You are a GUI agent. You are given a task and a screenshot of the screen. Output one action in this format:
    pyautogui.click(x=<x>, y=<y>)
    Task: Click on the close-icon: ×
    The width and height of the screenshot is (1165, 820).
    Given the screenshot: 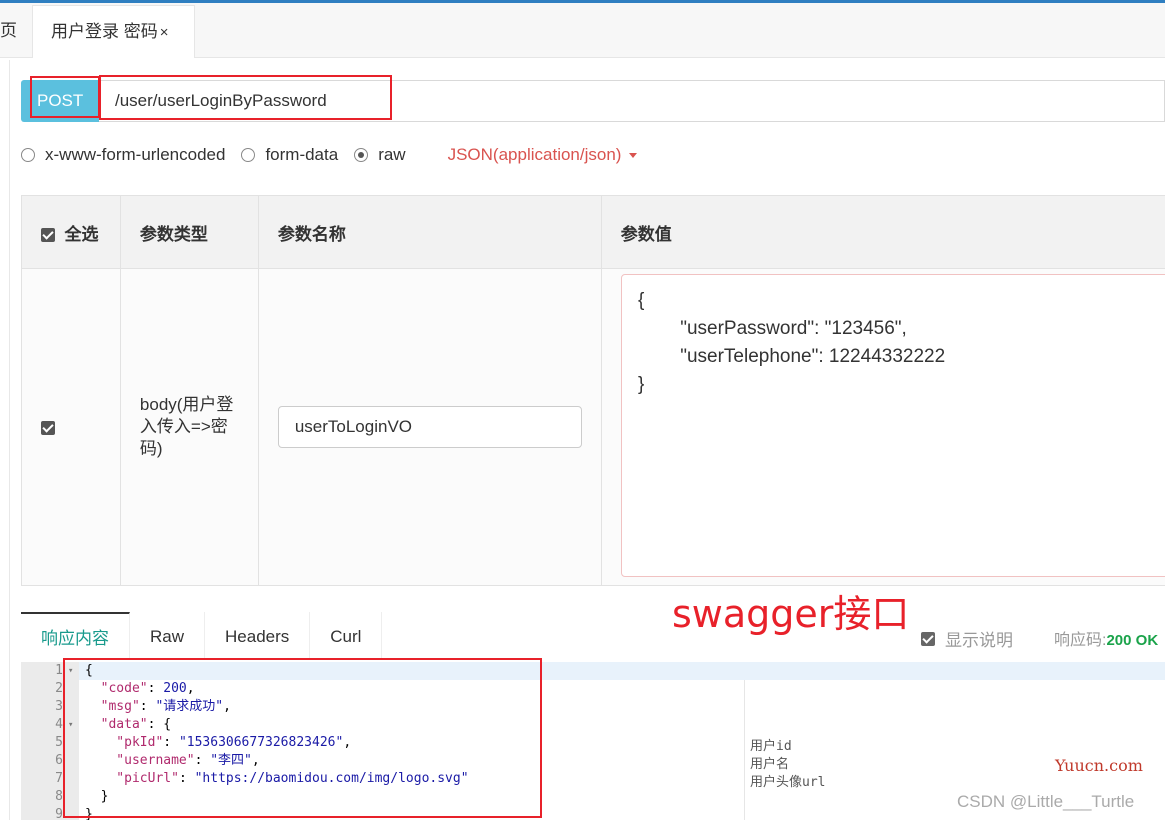 What is the action you would take?
    pyautogui.click(x=164, y=32)
    